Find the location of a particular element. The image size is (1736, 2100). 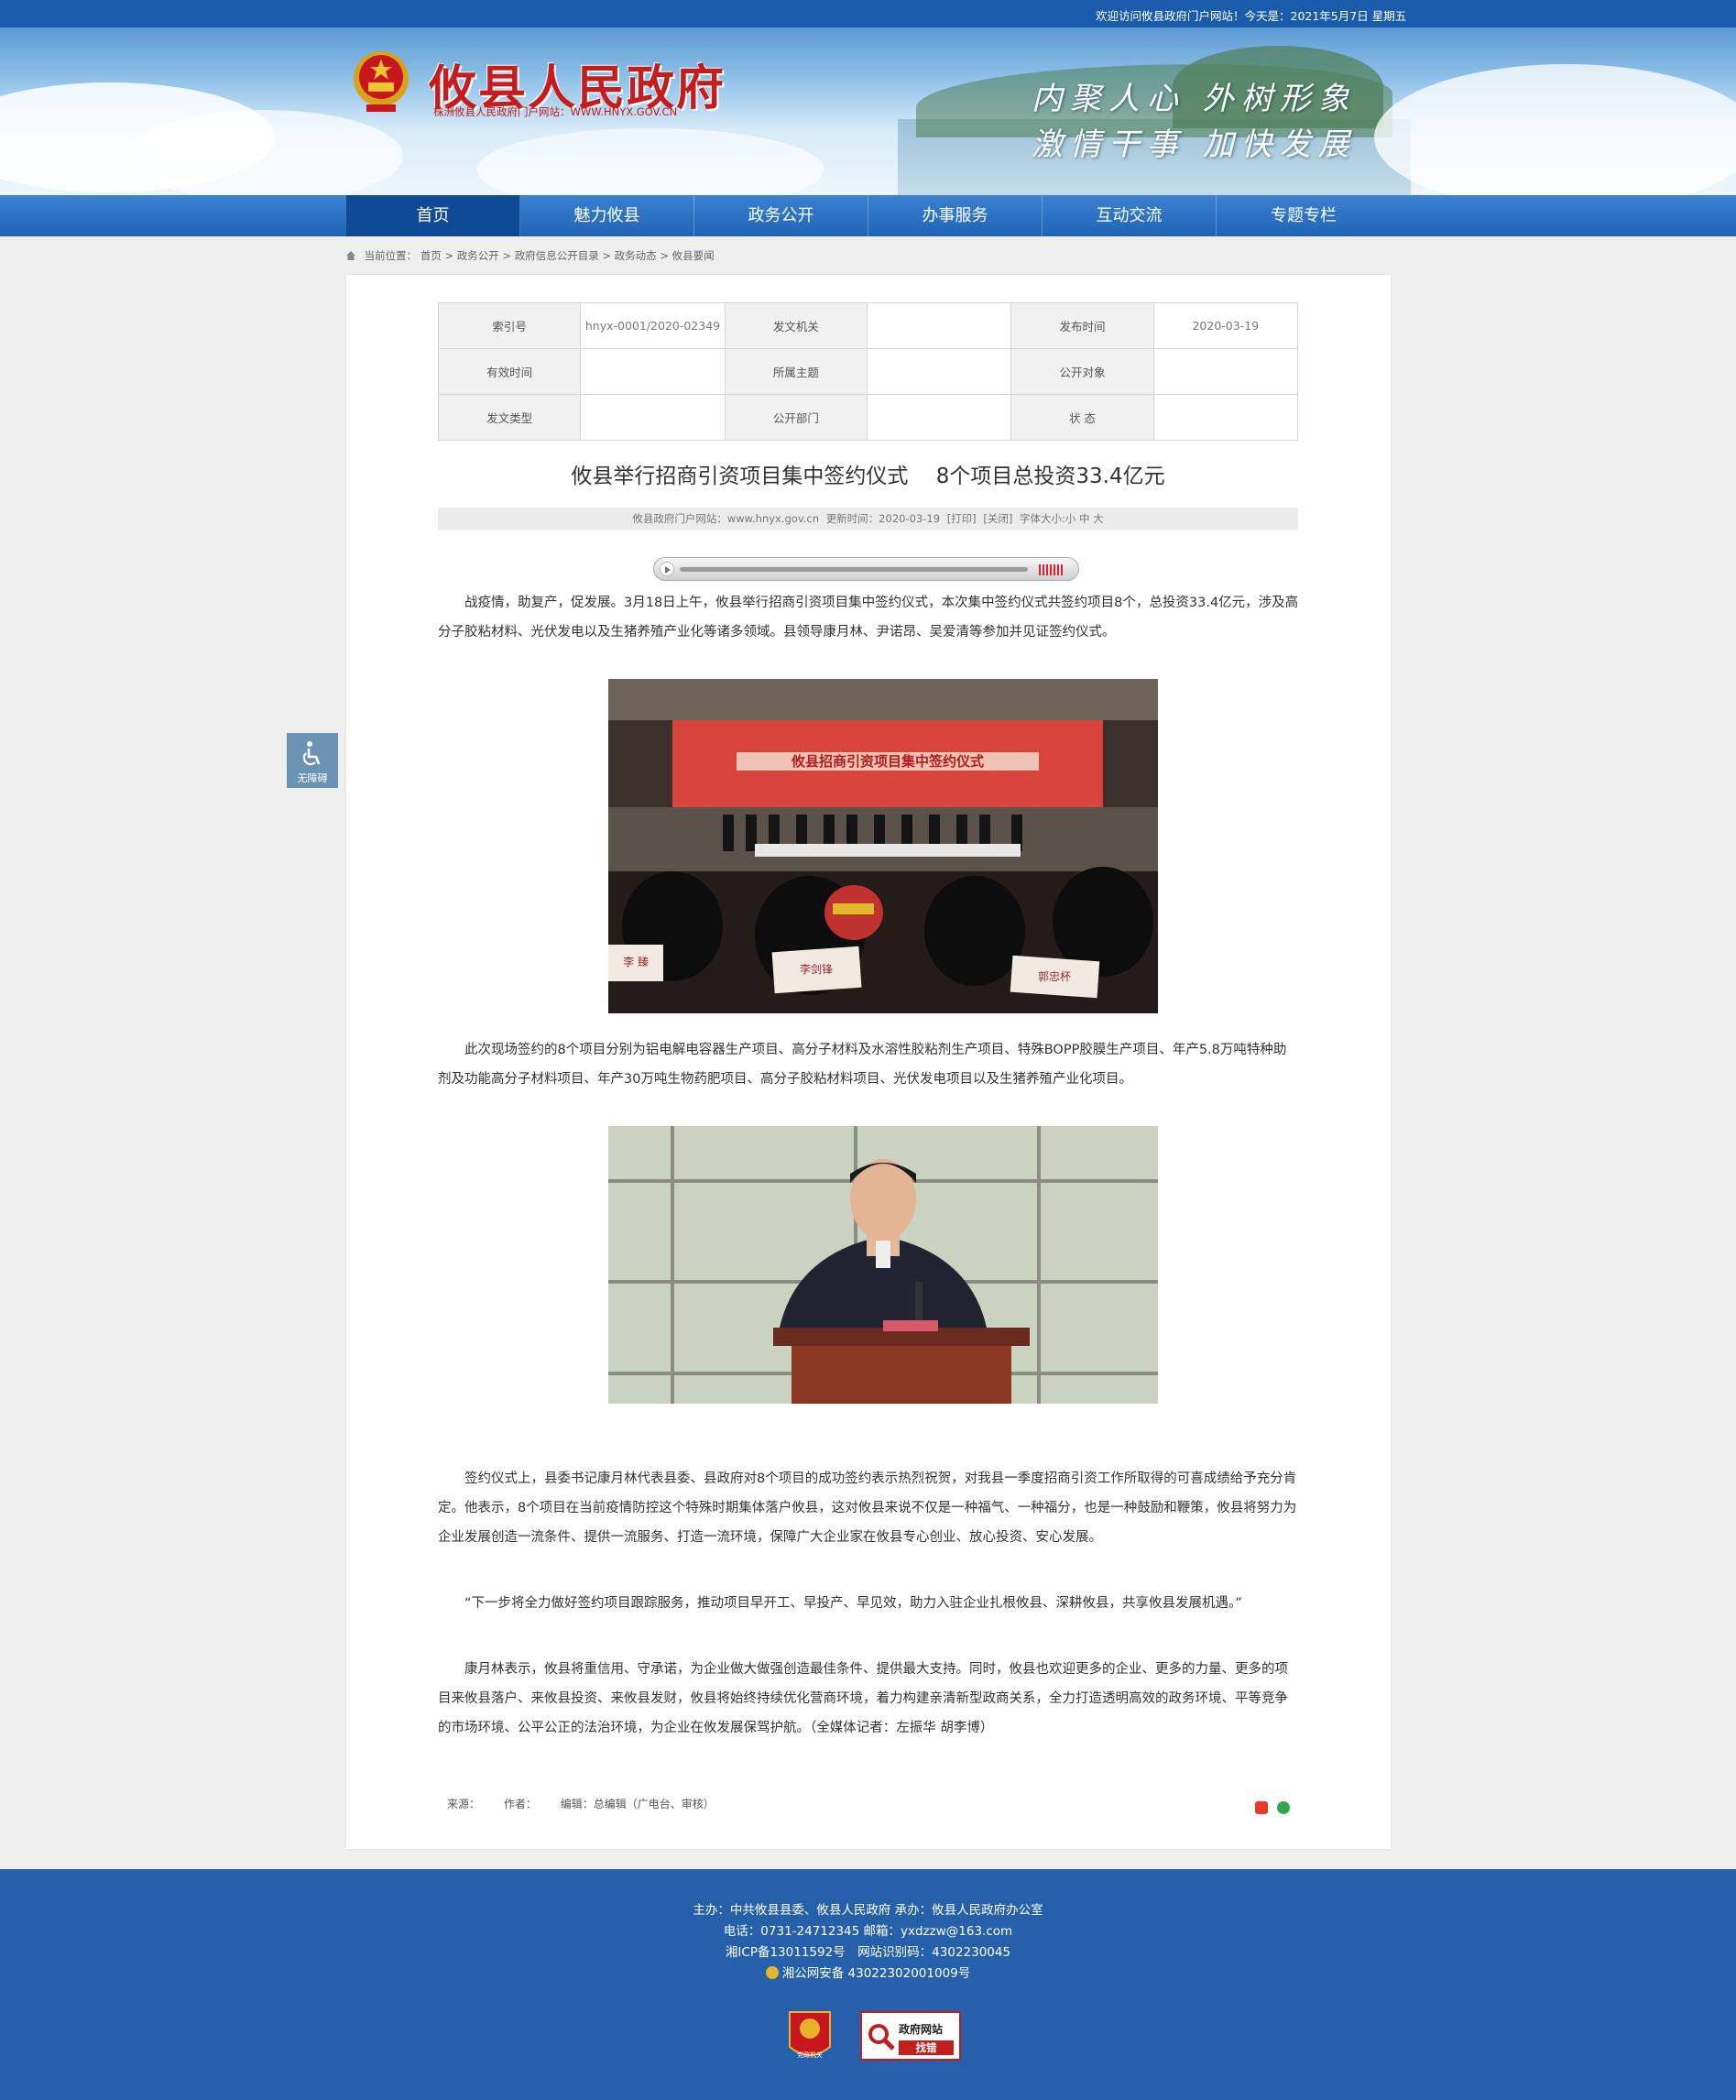

slogan-line-2: 激情干事 加快发展 is located at coordinates (1194, 144).